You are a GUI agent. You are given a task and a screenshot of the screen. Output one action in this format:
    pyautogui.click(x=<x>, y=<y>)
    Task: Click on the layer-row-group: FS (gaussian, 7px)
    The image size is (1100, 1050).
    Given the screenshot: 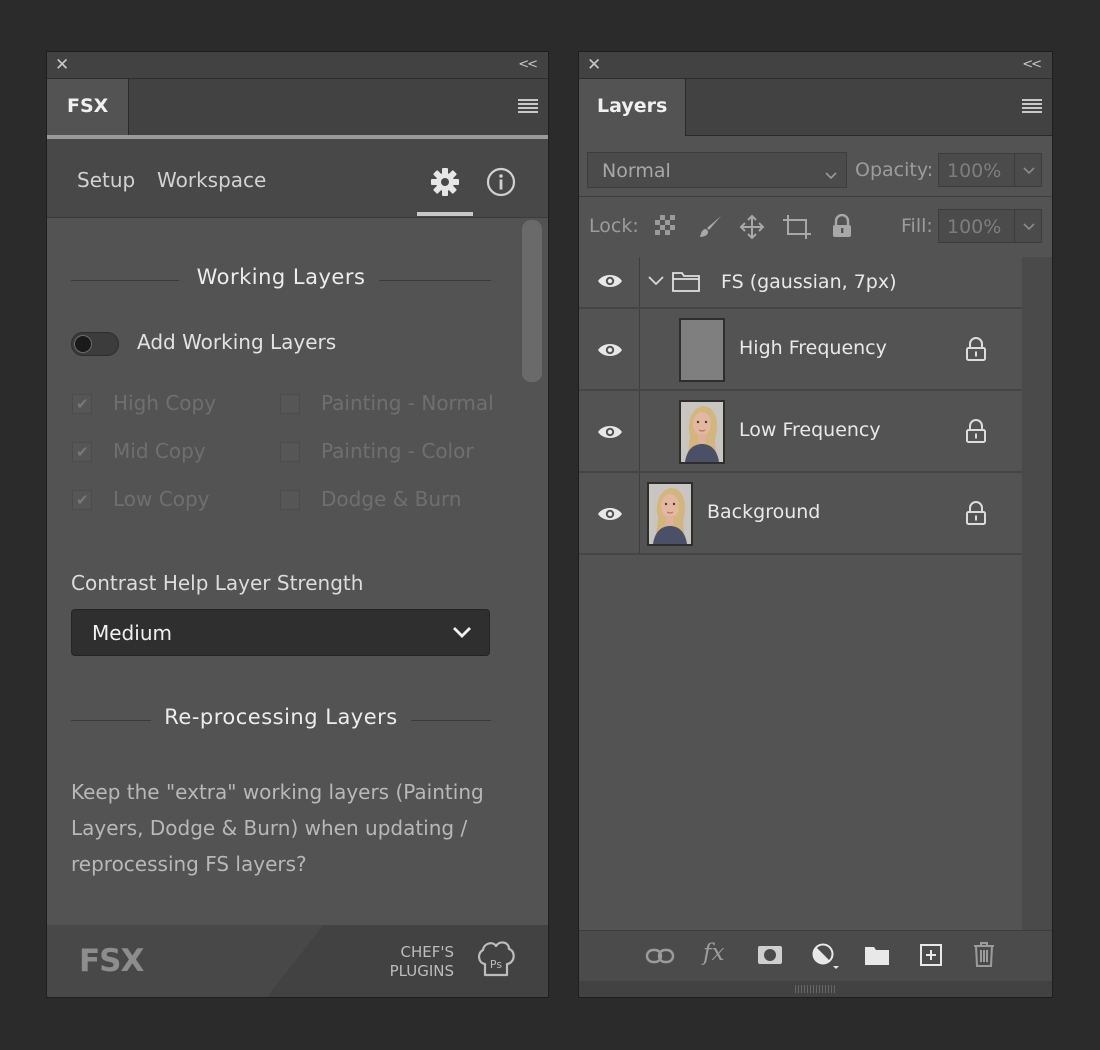 What is the action you would take?
    pyautogui.click(x=800, y=283)
    